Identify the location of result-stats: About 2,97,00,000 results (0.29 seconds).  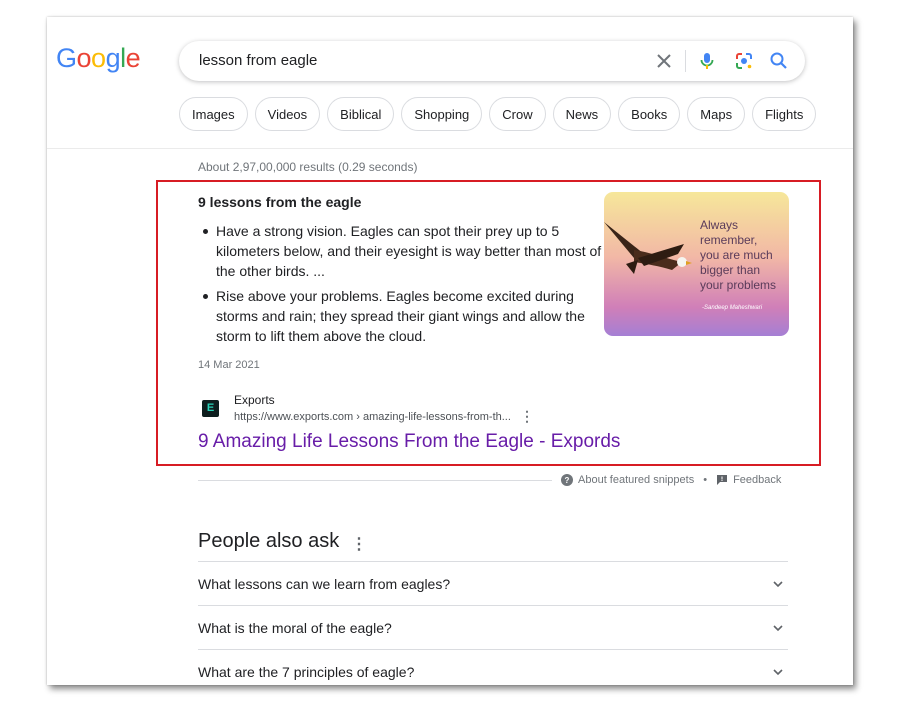
(308, 167).